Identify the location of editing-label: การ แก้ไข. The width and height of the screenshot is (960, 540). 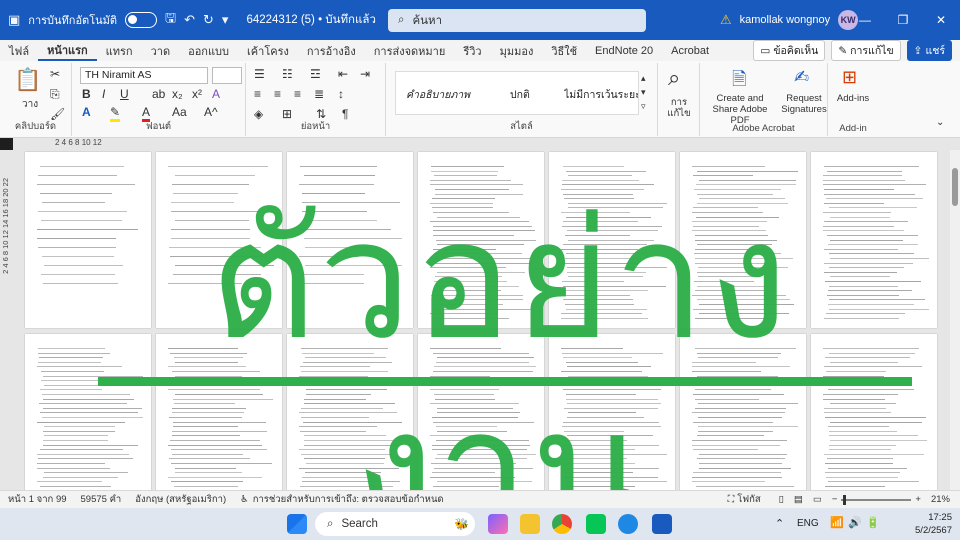
(679, 108).